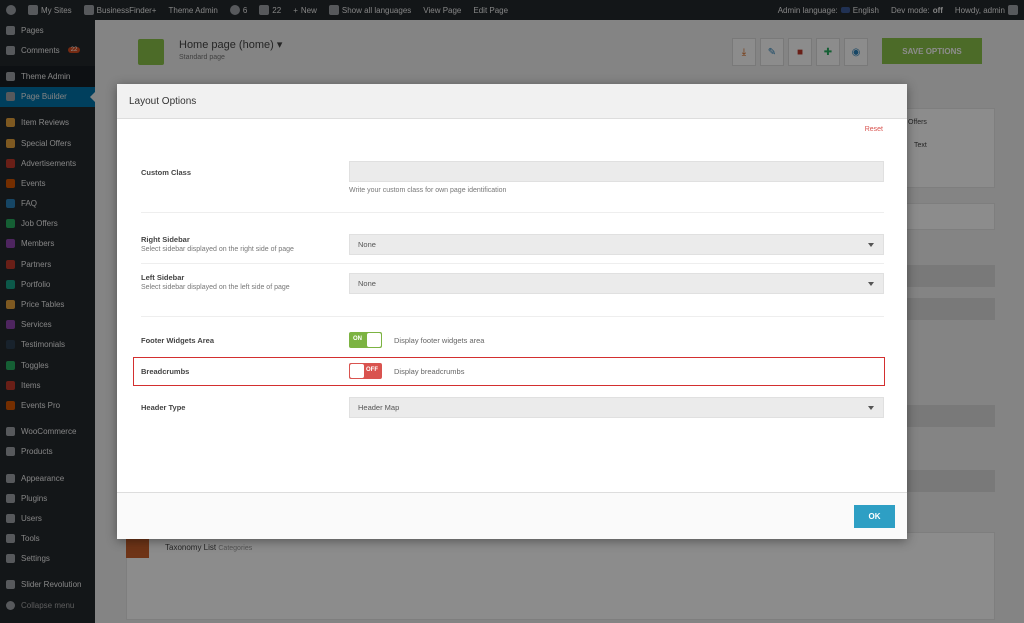 The width and height of the screenshot is (1024, 623). Describe the element at coordinates (429, 371) in the screenshot. I see `breadcrumbs-desc: Display breadcrumbs` at that location.